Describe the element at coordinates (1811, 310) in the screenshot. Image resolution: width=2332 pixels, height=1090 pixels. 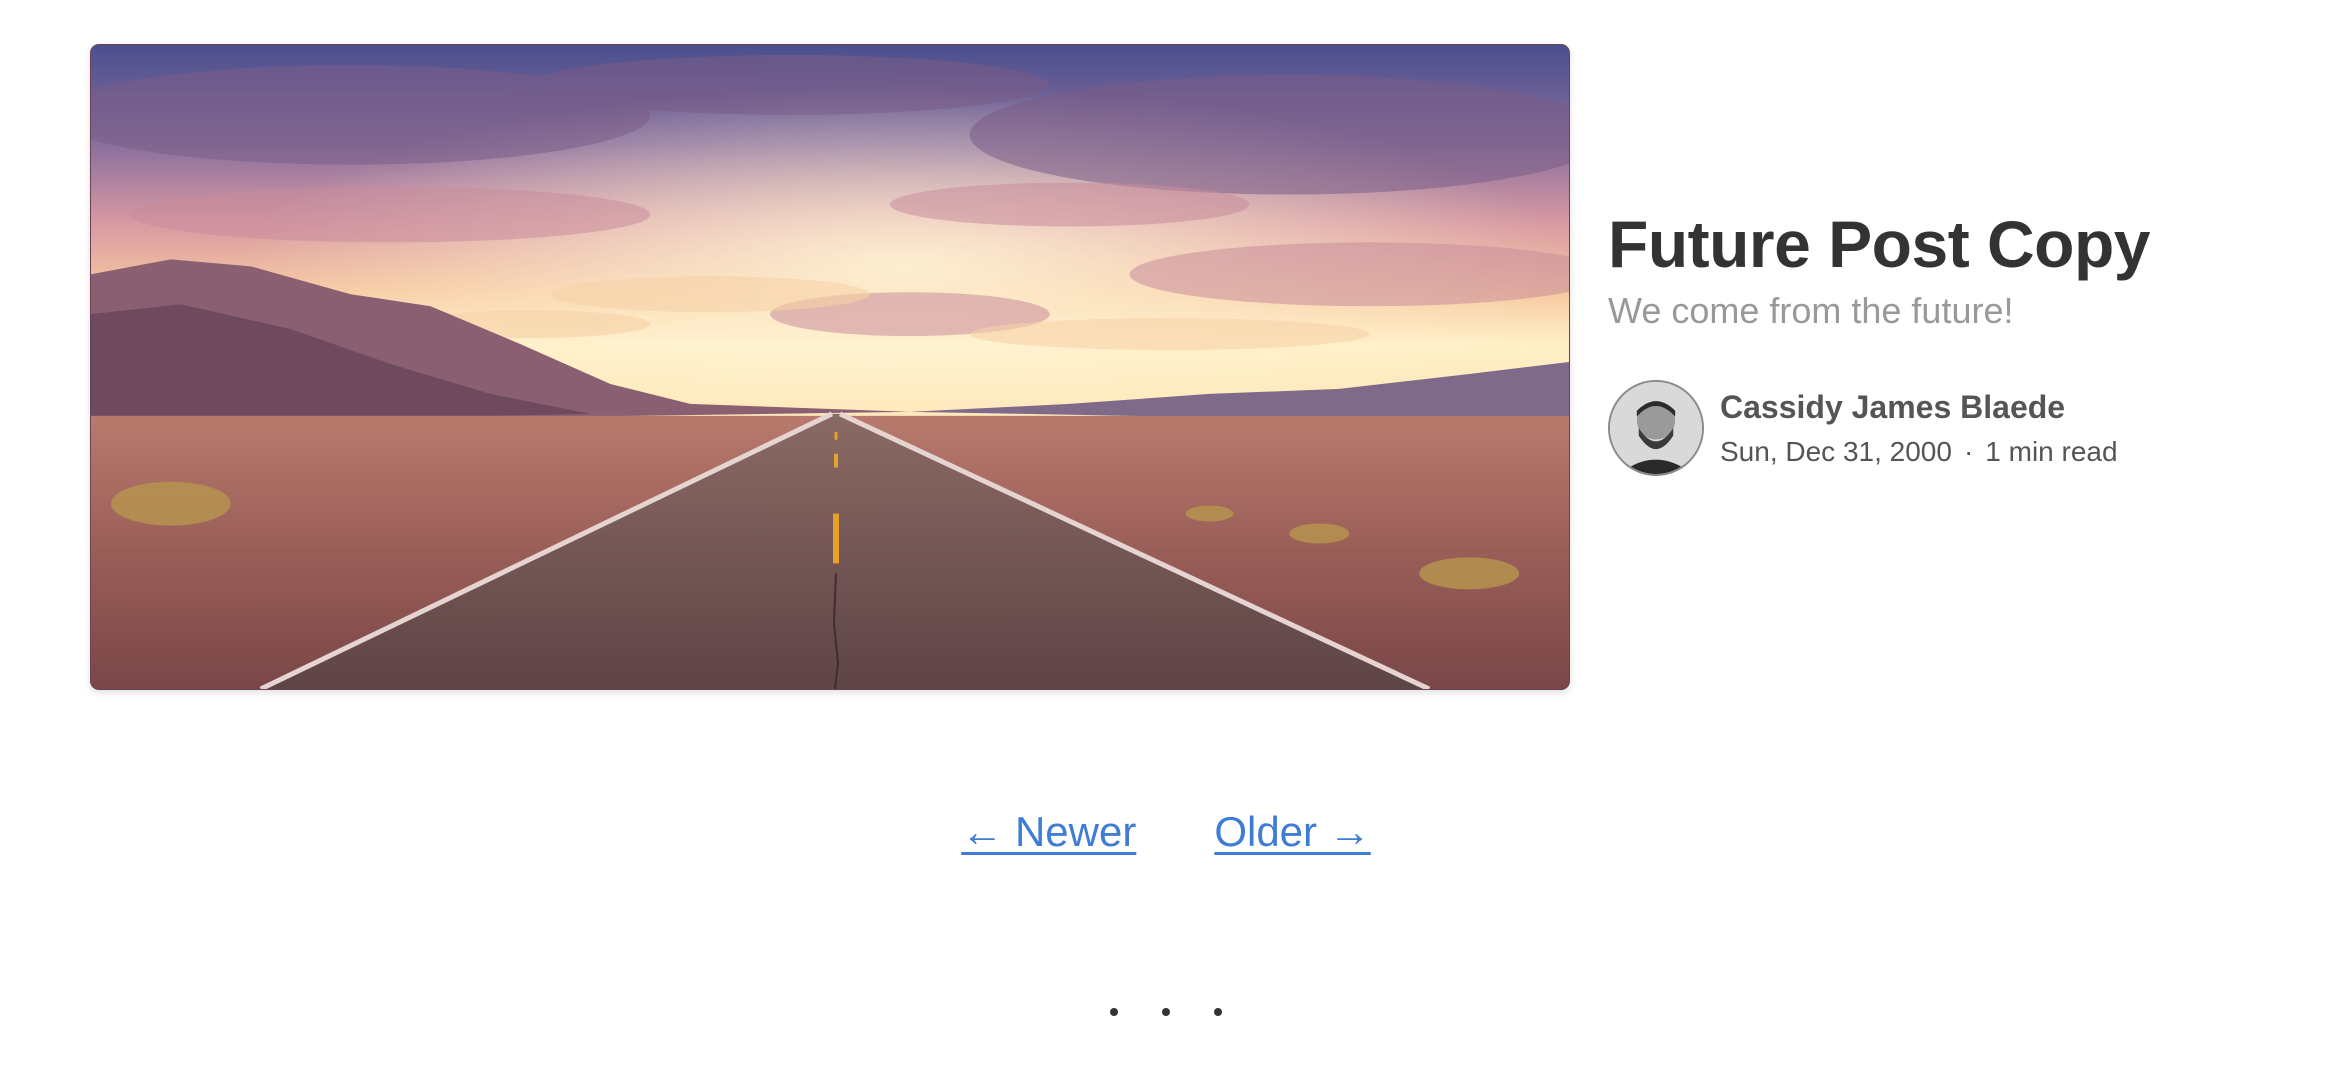
I see `post-subtitle: We come from the future!` at that location.